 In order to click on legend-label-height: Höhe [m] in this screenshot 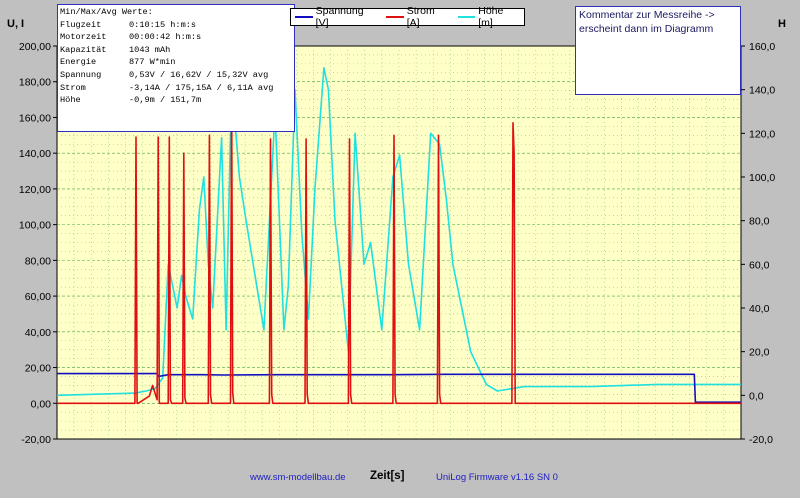, I will do `click(491, 17)`.